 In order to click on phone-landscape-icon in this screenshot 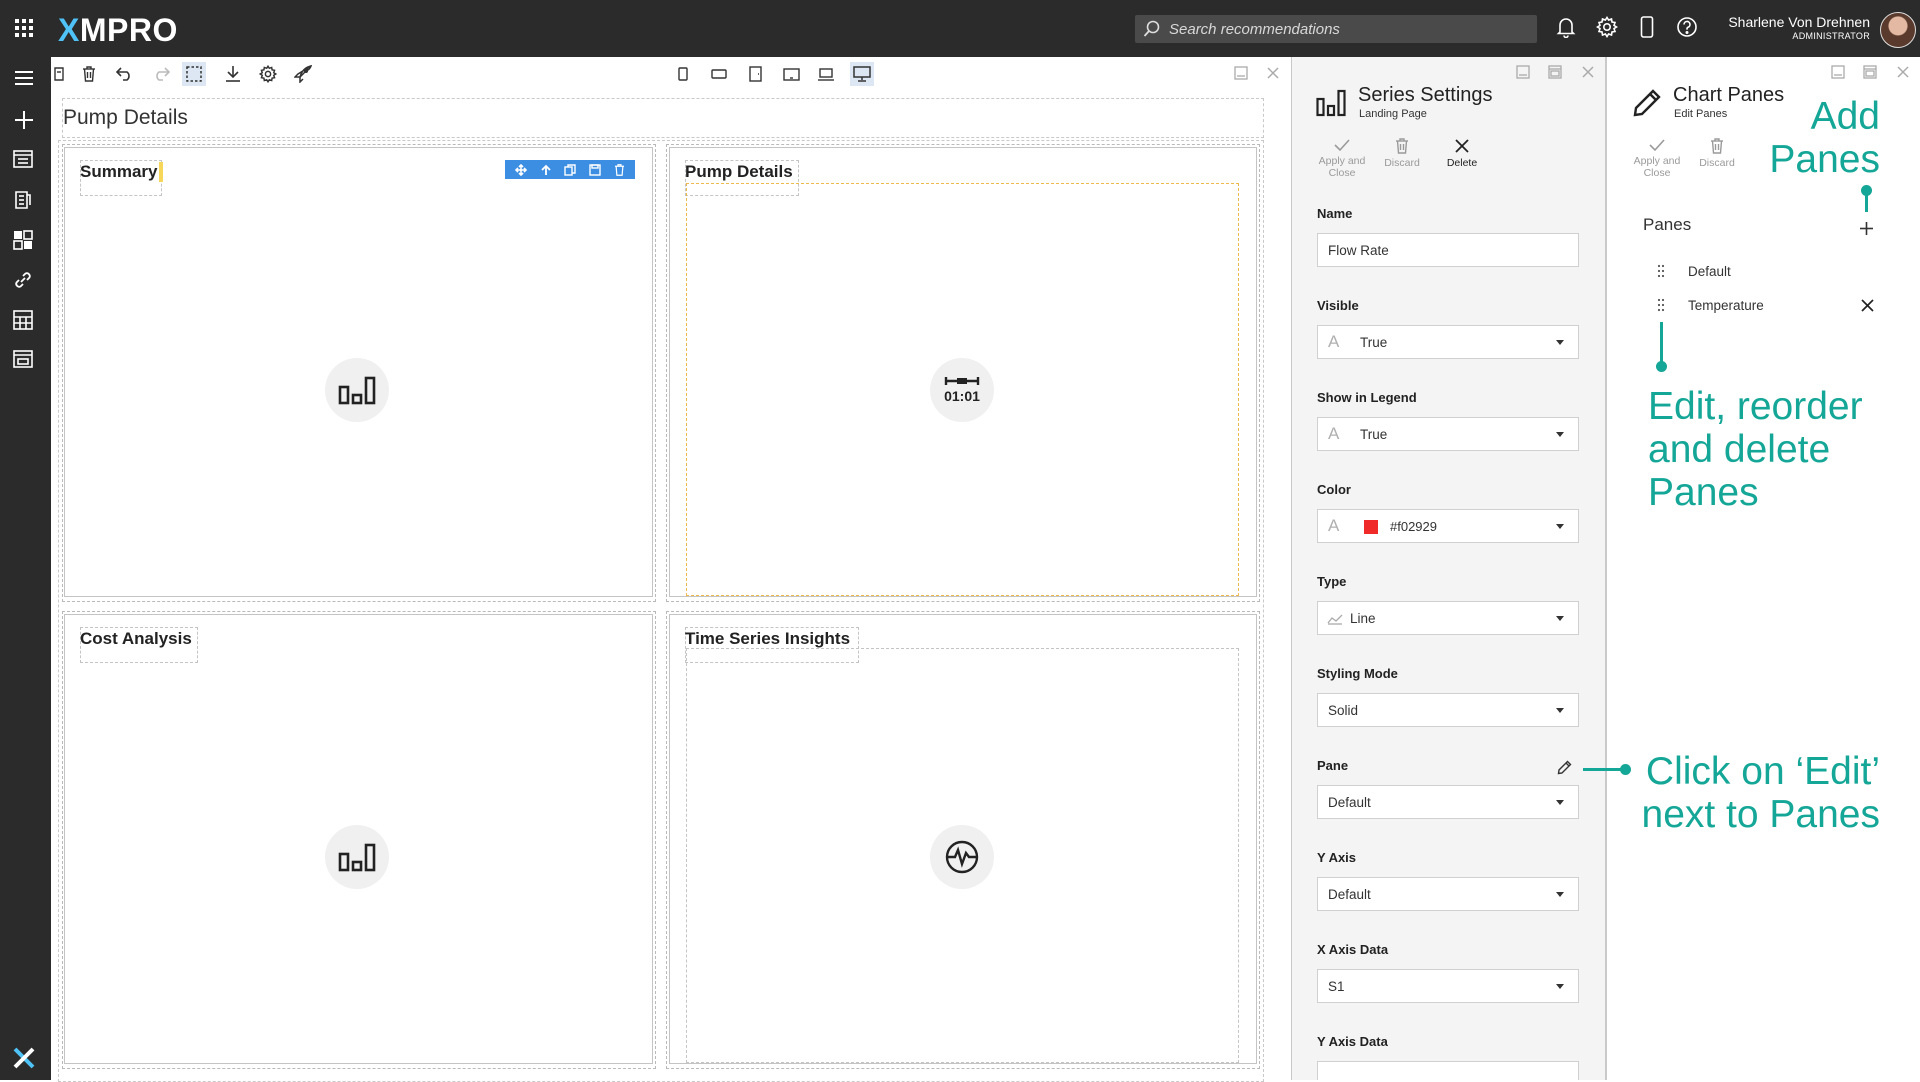, I will do `click(719, 74)`.